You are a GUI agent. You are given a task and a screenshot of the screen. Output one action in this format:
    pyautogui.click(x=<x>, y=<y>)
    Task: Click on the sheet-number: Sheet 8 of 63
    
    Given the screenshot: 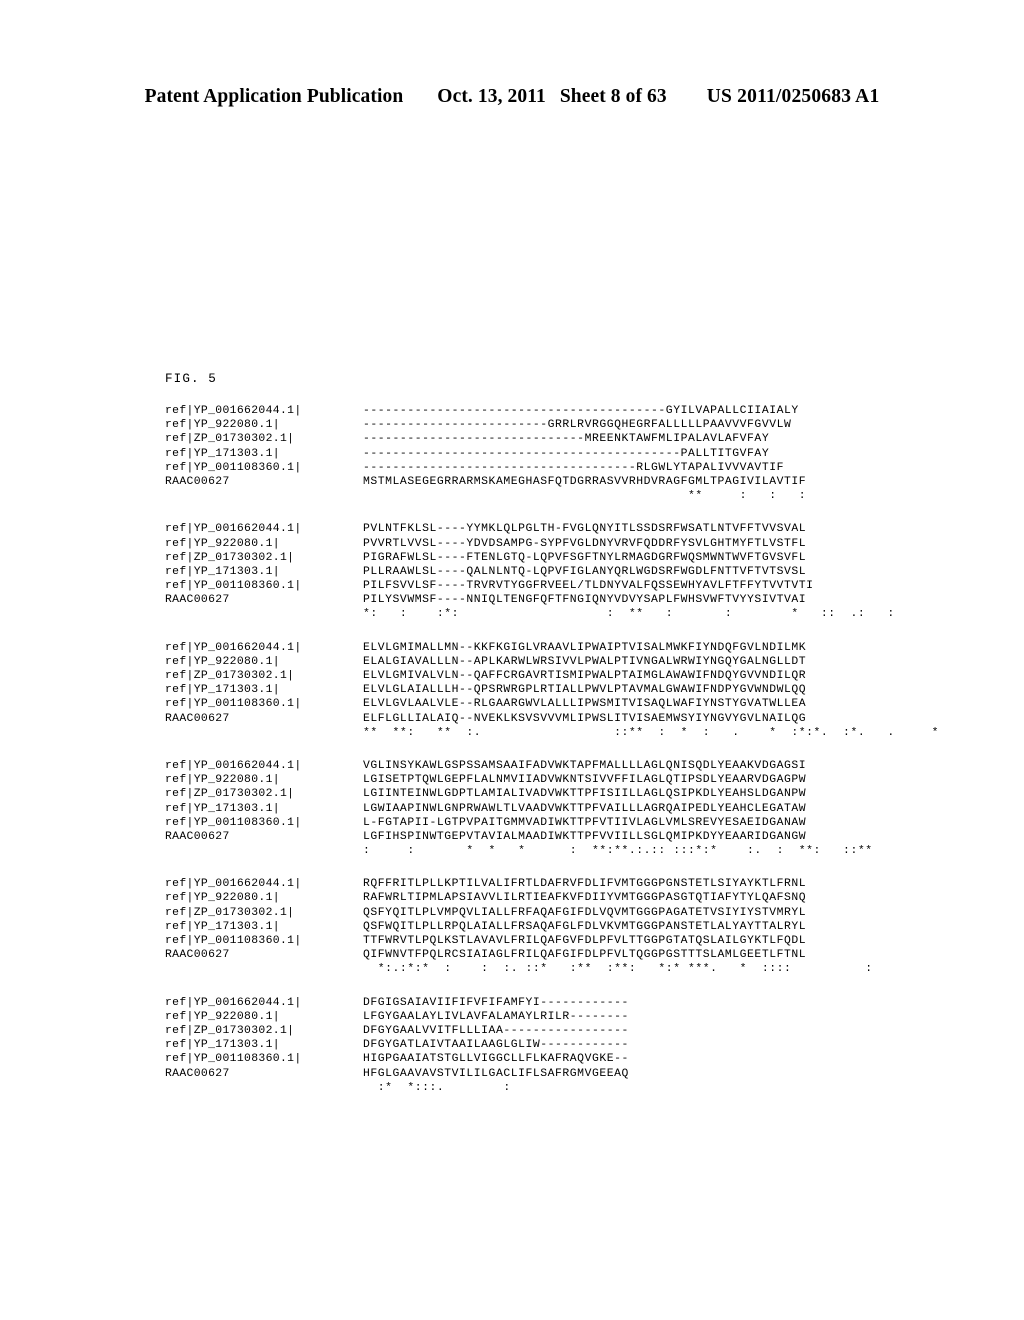 What is the action you would take?
    pyautogui.click(x=613, y=96)
    